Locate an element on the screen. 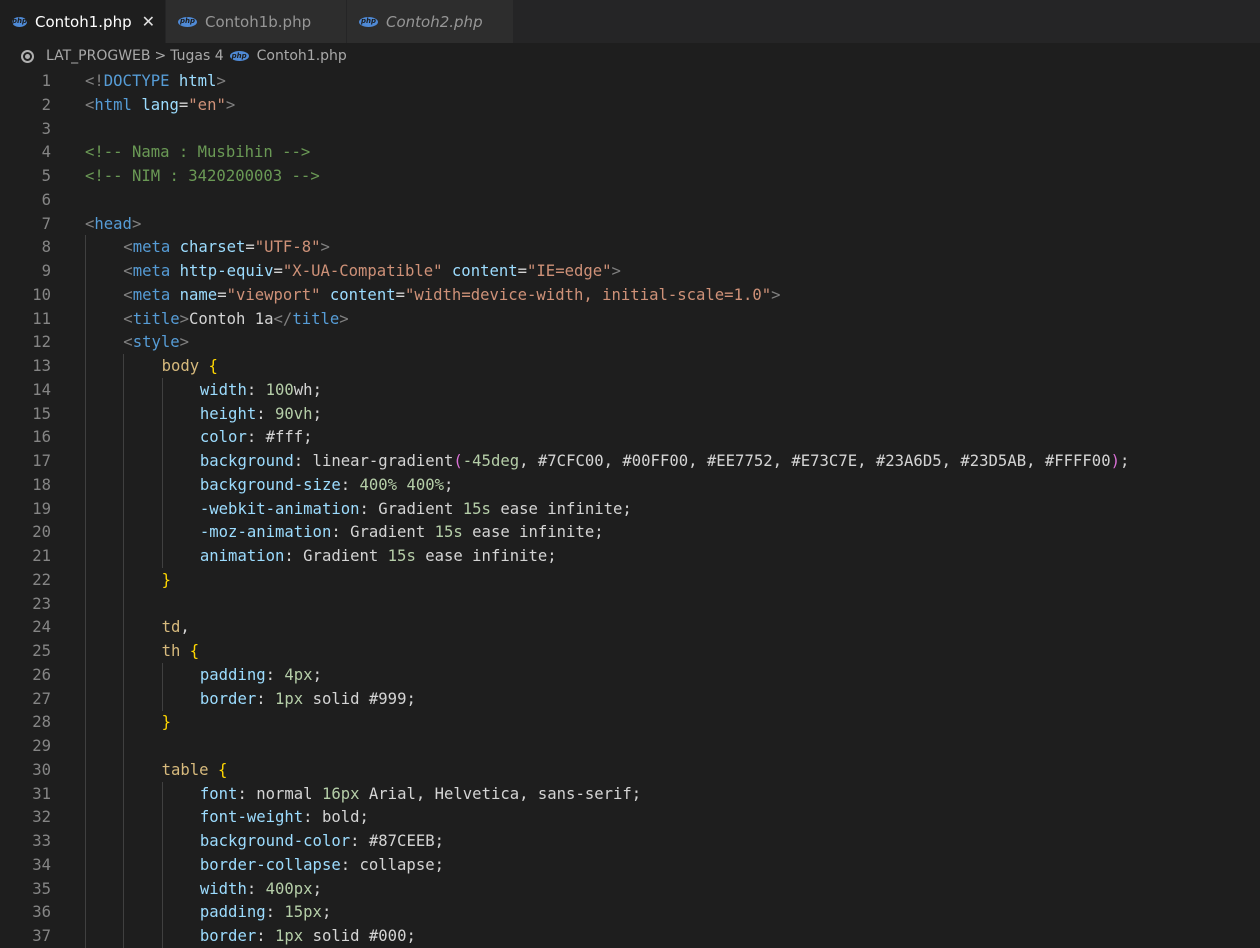 The image size is (1260, 948). code-line: 7 <head> is located at coordinates (630, 224).